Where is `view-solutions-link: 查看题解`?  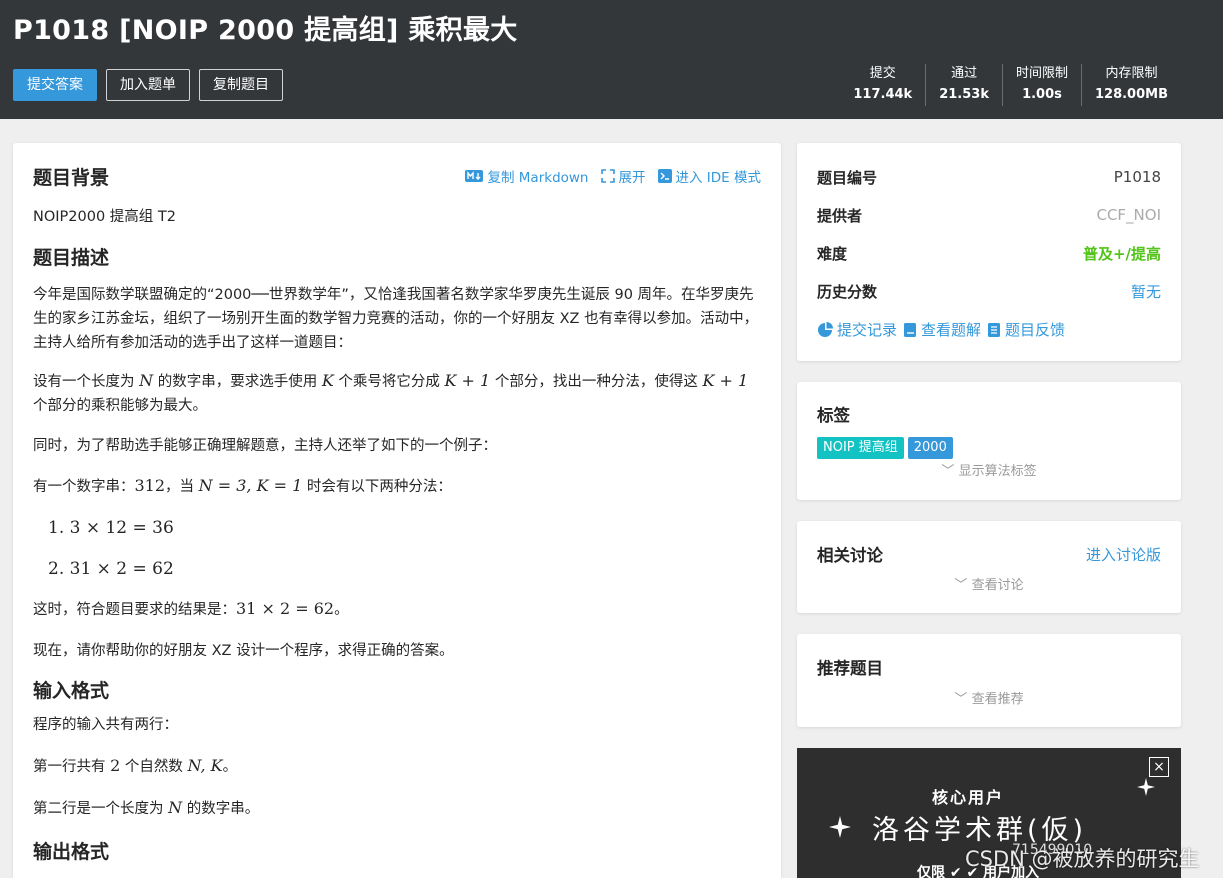 view-solutions-link: 查看题解 is located at coordinates (942, 329).